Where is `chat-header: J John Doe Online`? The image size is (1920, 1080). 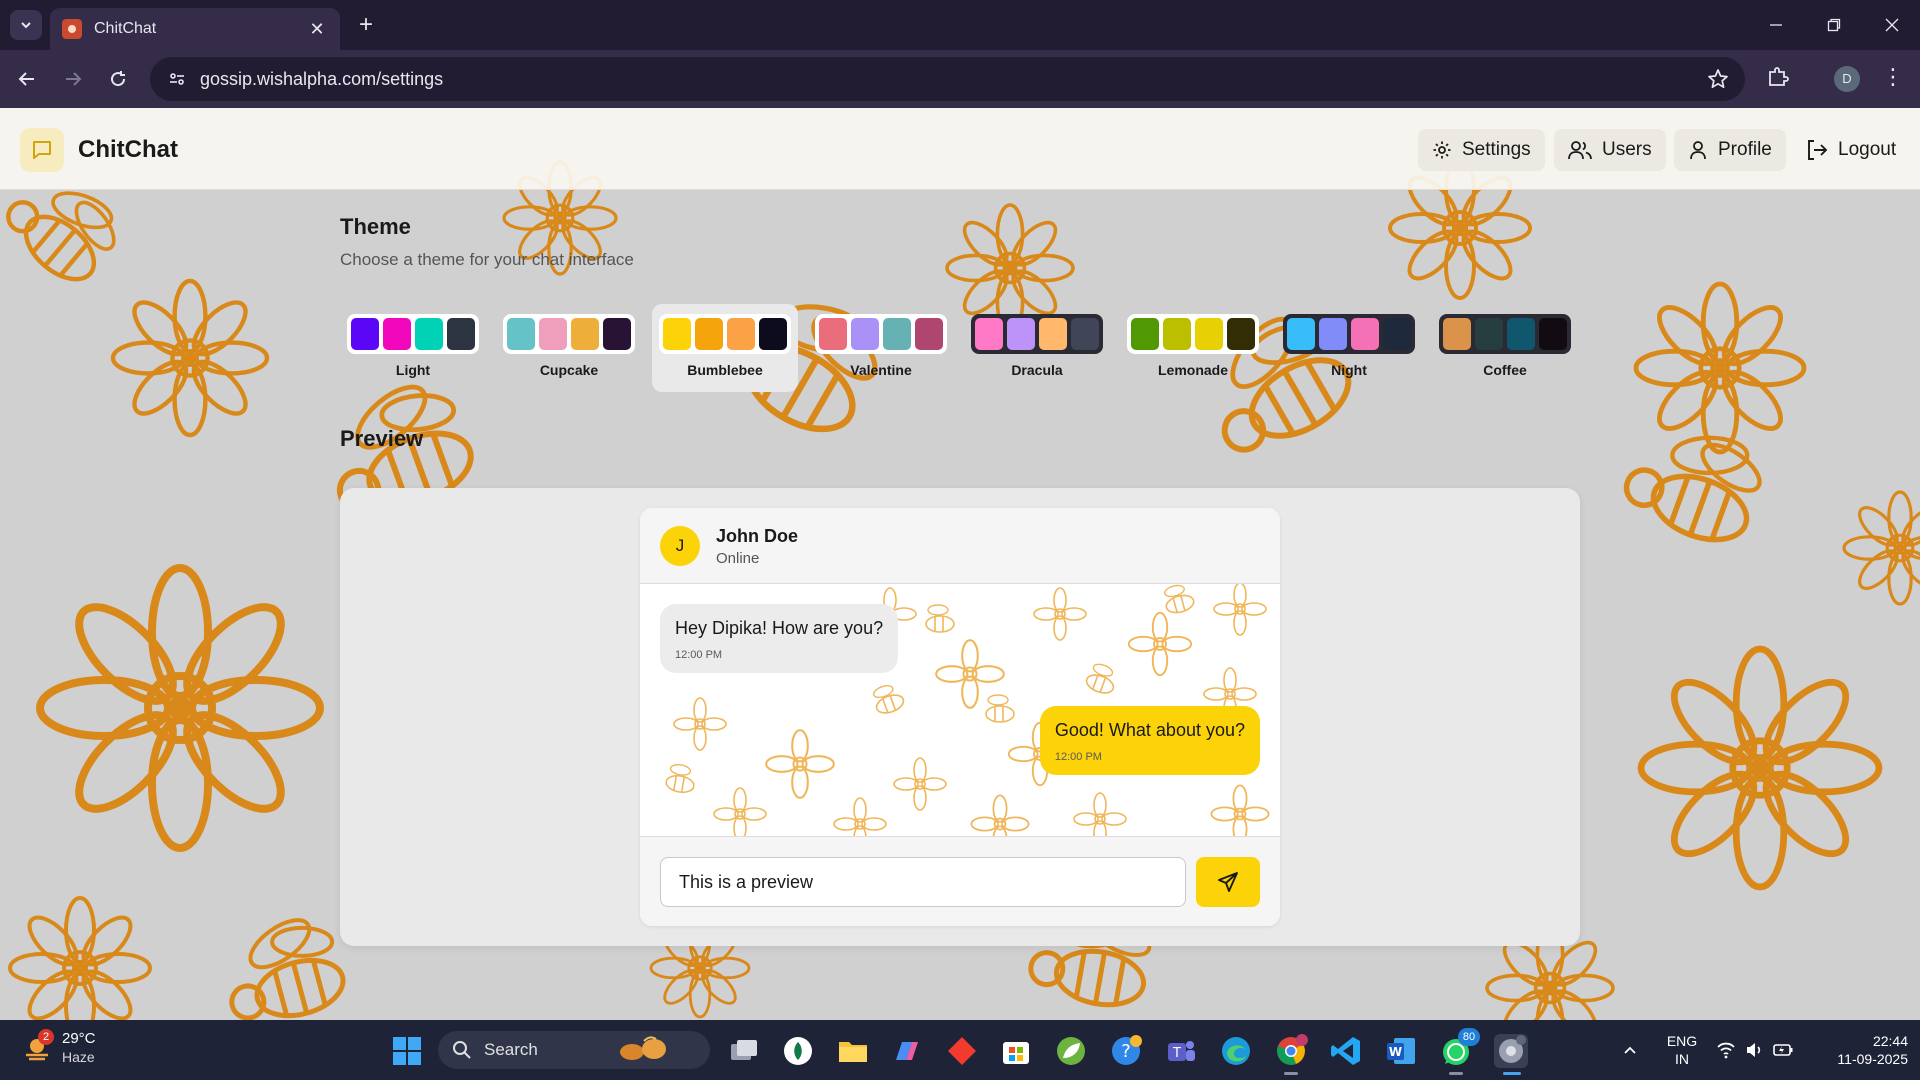 chat-header: J John Doe Online is located at coordinates (960, 546).